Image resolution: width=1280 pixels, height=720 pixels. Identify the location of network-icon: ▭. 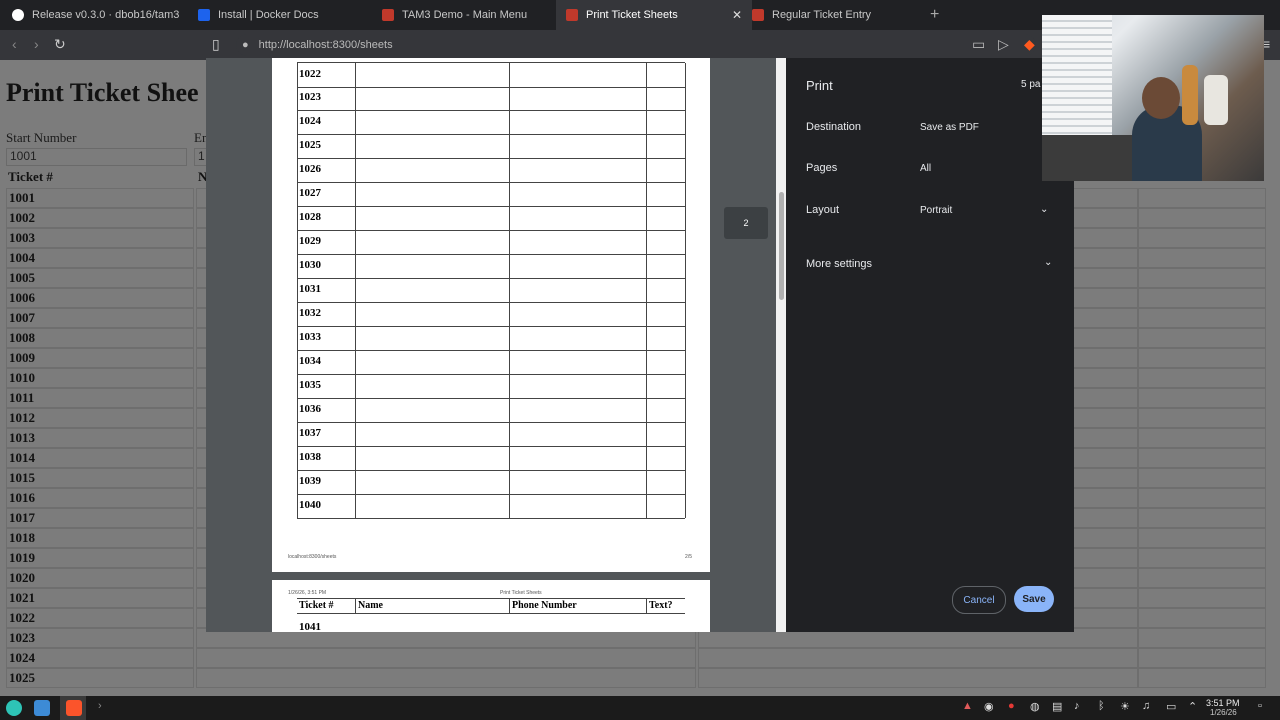
(1171, 706).